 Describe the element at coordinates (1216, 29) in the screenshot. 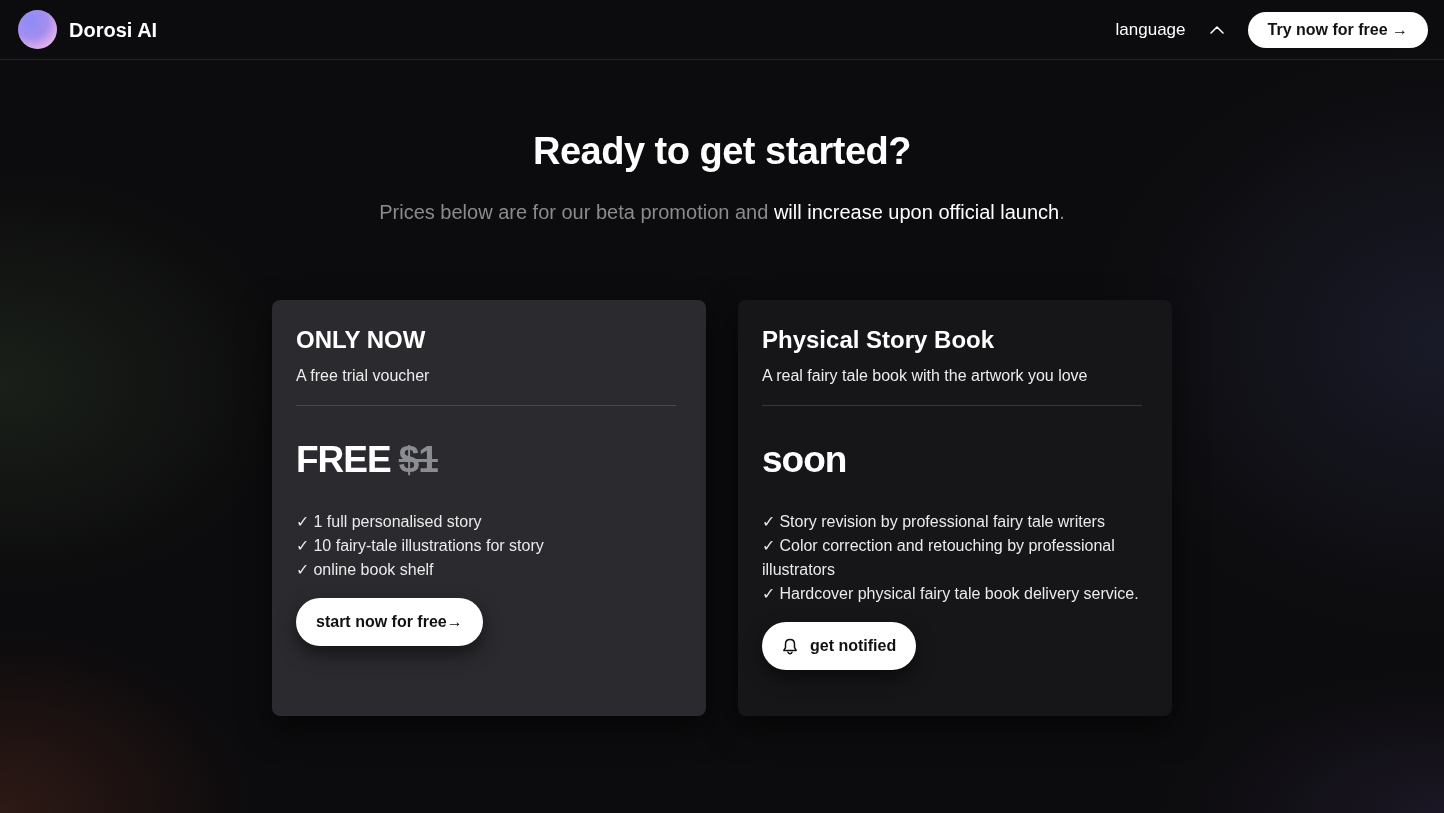

I see `chevron-up-icon` at that location.